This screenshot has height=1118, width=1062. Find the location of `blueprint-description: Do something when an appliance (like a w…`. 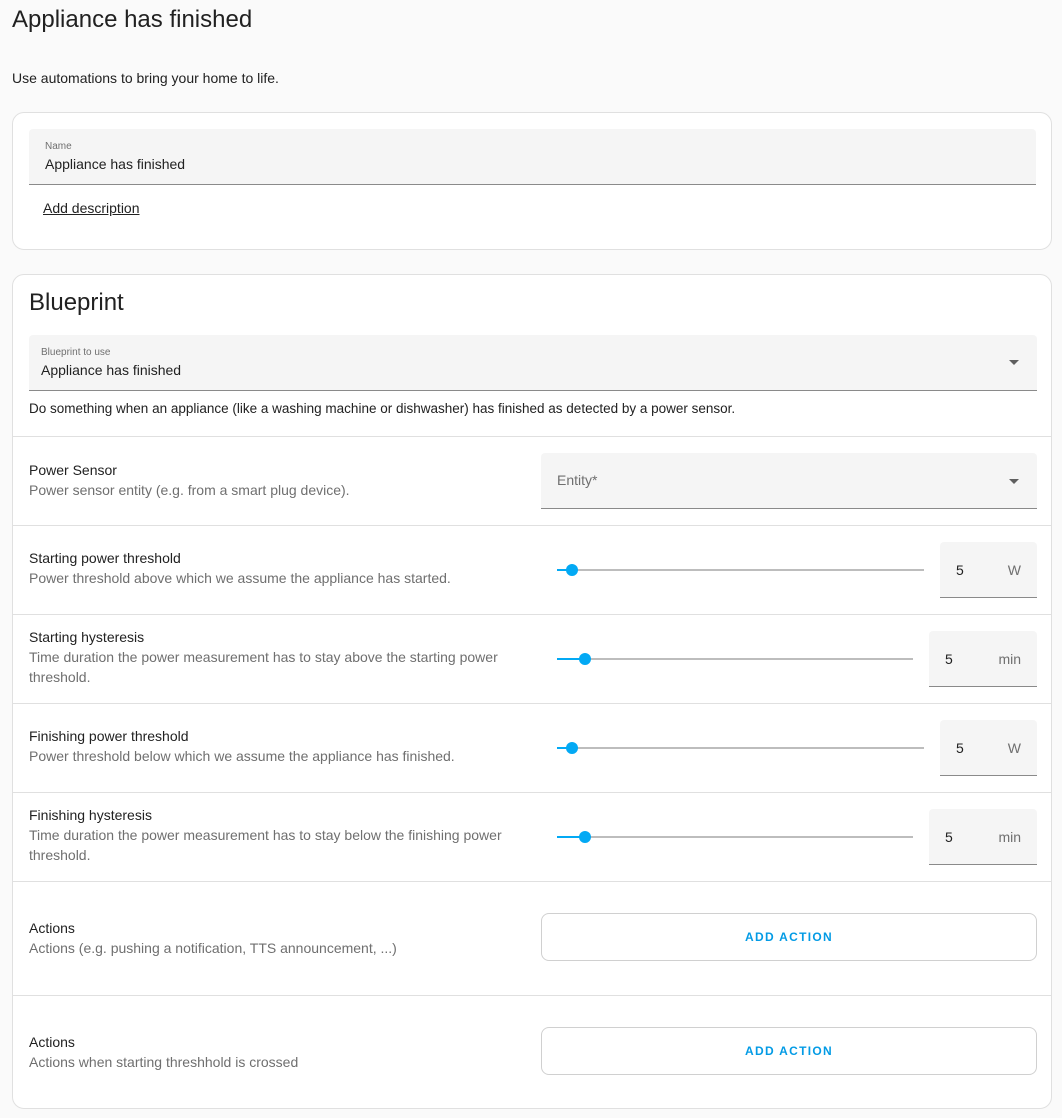

blueprint-description: Do something when an appliance (like a w… is located at coordinates (382, 408).